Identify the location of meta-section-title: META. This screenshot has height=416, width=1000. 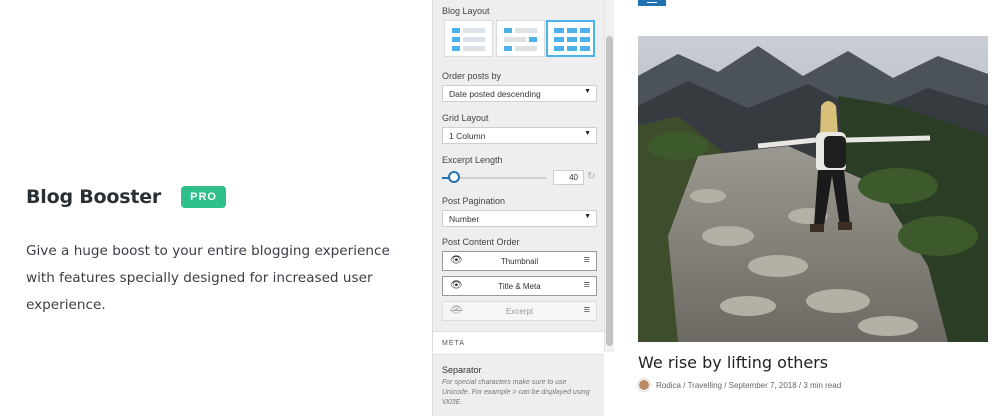
(453, 343).